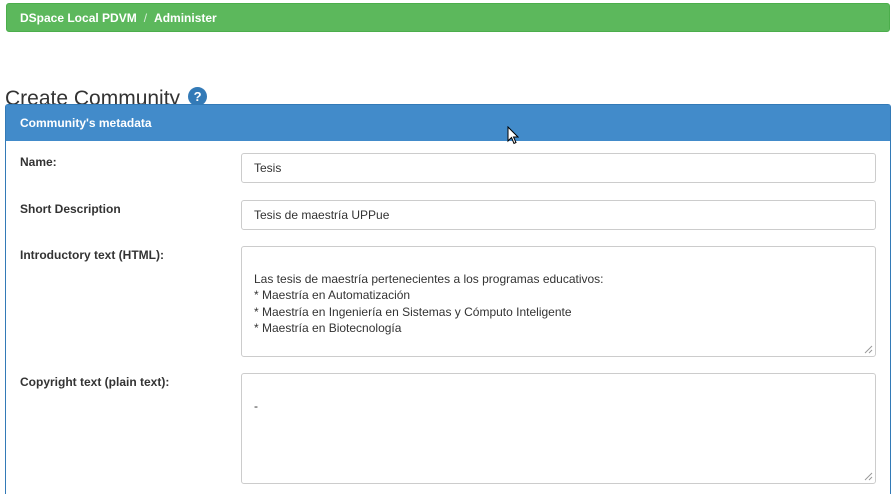 The width and height of the screenshot is (896, 494). What do you see at coordinates (70, 209) in the screenshot?
I see `short-description-label: Short Description` at bounding box center [70, 209].